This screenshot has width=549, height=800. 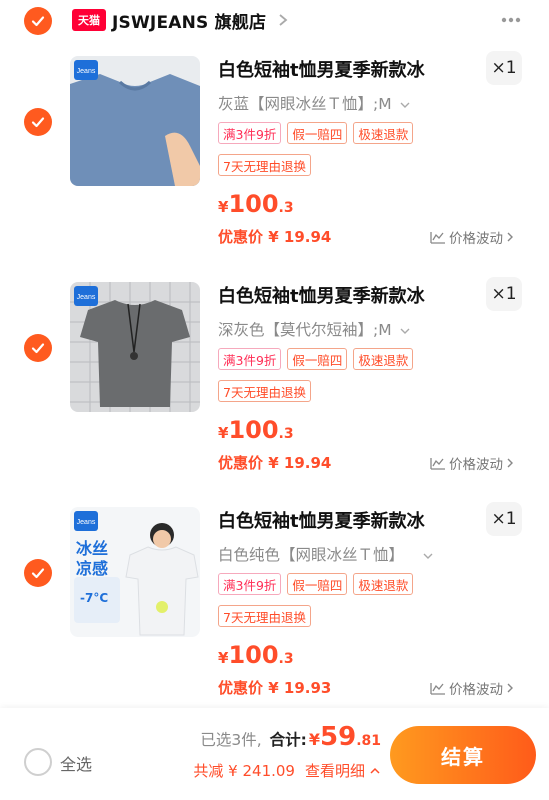 I want to click on total-label: 合计:, so click(x=288, y=740).